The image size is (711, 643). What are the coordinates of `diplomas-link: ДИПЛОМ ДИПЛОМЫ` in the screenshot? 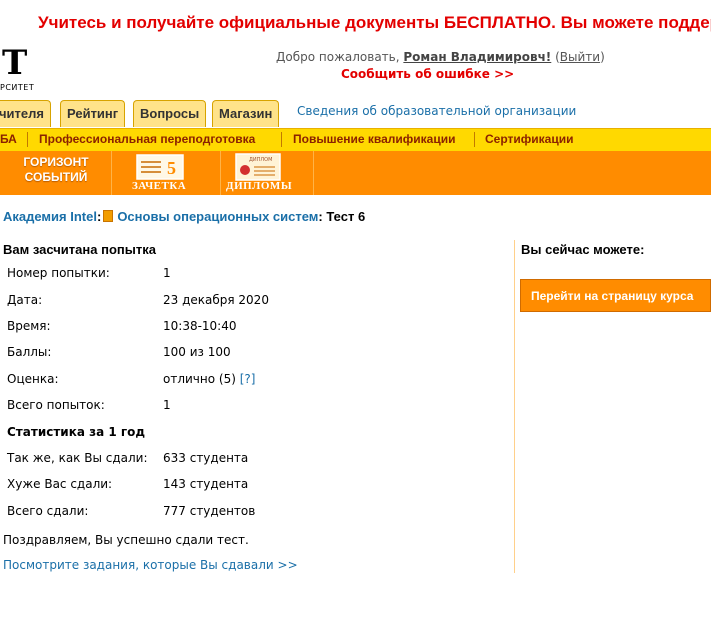 It's located at (267, 173).